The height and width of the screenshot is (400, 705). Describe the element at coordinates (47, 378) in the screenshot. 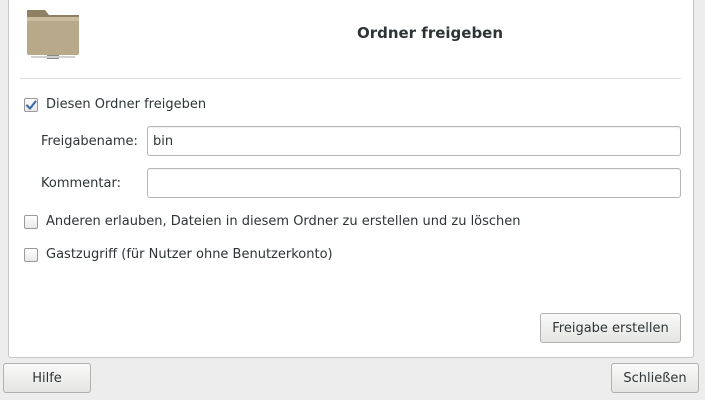

I see `help-button: Hilfe` at that location.